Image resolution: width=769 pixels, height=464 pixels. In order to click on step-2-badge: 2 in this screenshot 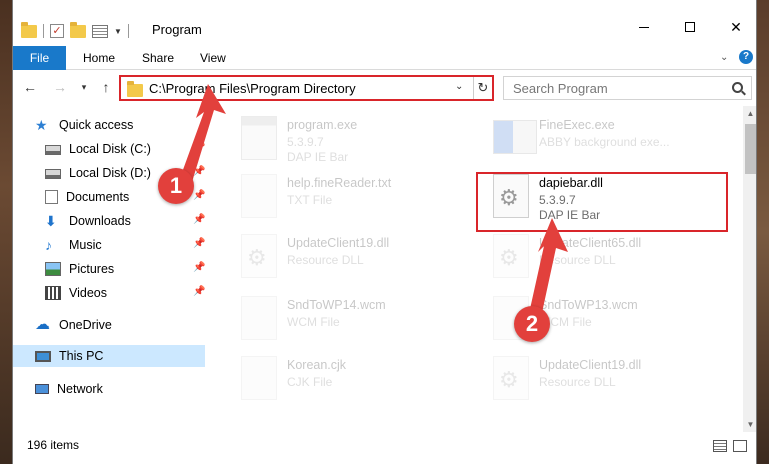, I will do `click(532, 324)`.